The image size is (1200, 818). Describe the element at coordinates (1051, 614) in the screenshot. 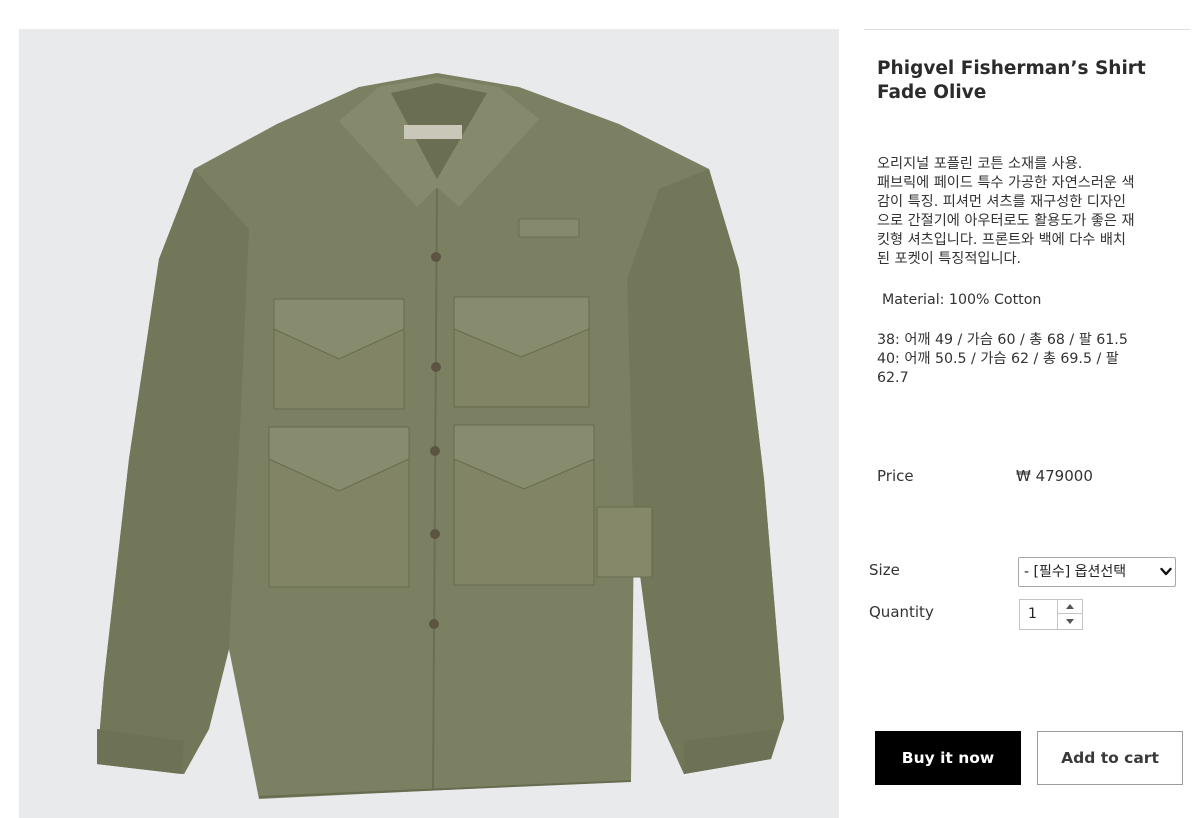

I see `quantity-stepper: 1` at that location.